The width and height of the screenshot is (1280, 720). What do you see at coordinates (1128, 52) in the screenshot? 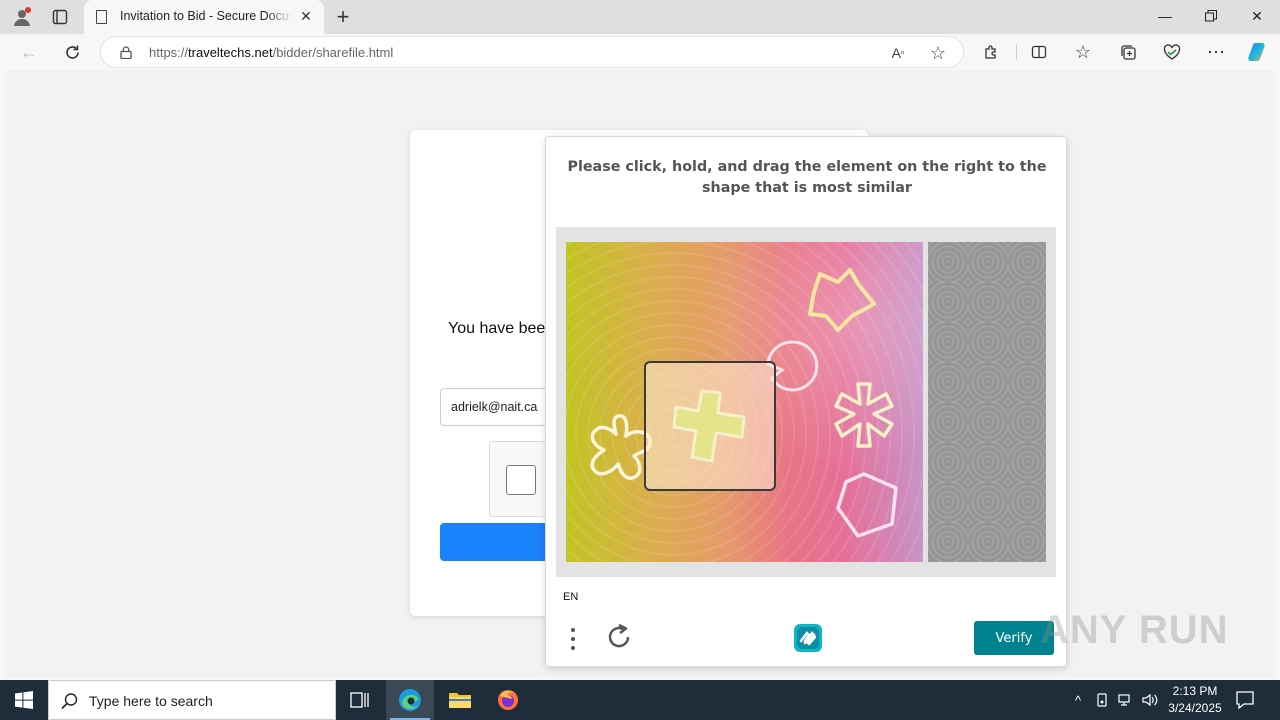
I see `collections-icon` at bounding box center [1128, 52].